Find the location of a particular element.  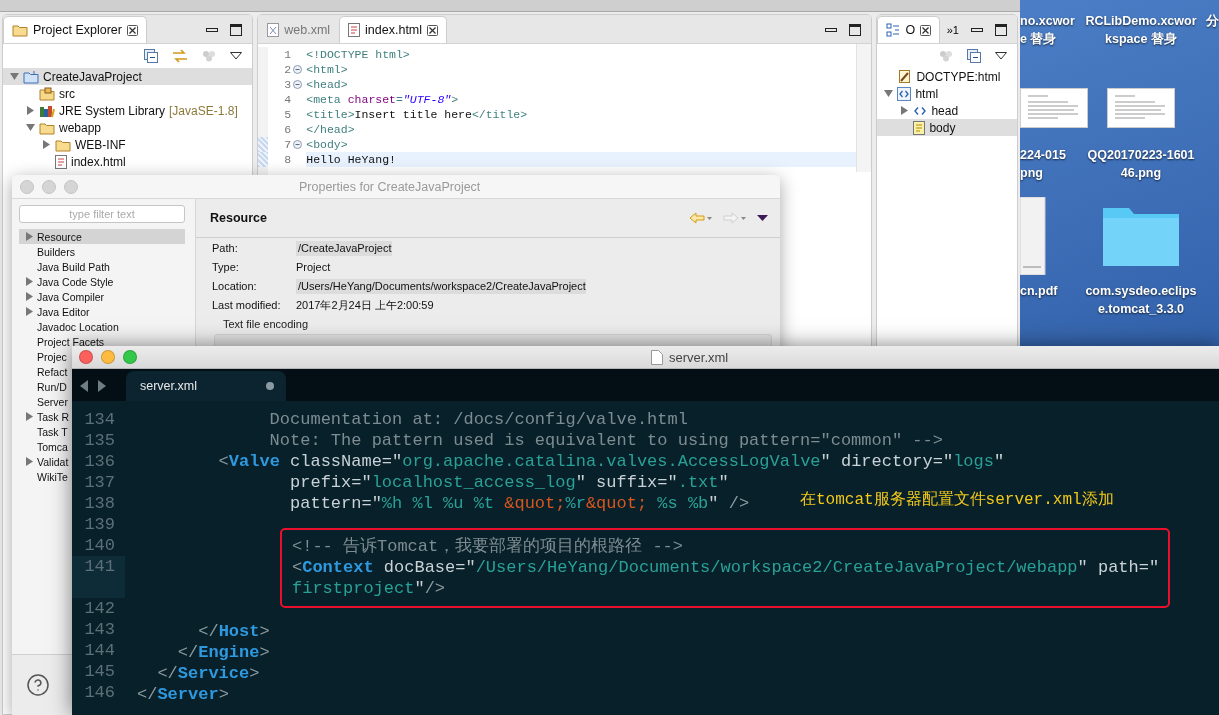

code-line: pattern="%h %l %u %t &quot;%r&quot; %s %b" /> is located at coordinates (519, 503).